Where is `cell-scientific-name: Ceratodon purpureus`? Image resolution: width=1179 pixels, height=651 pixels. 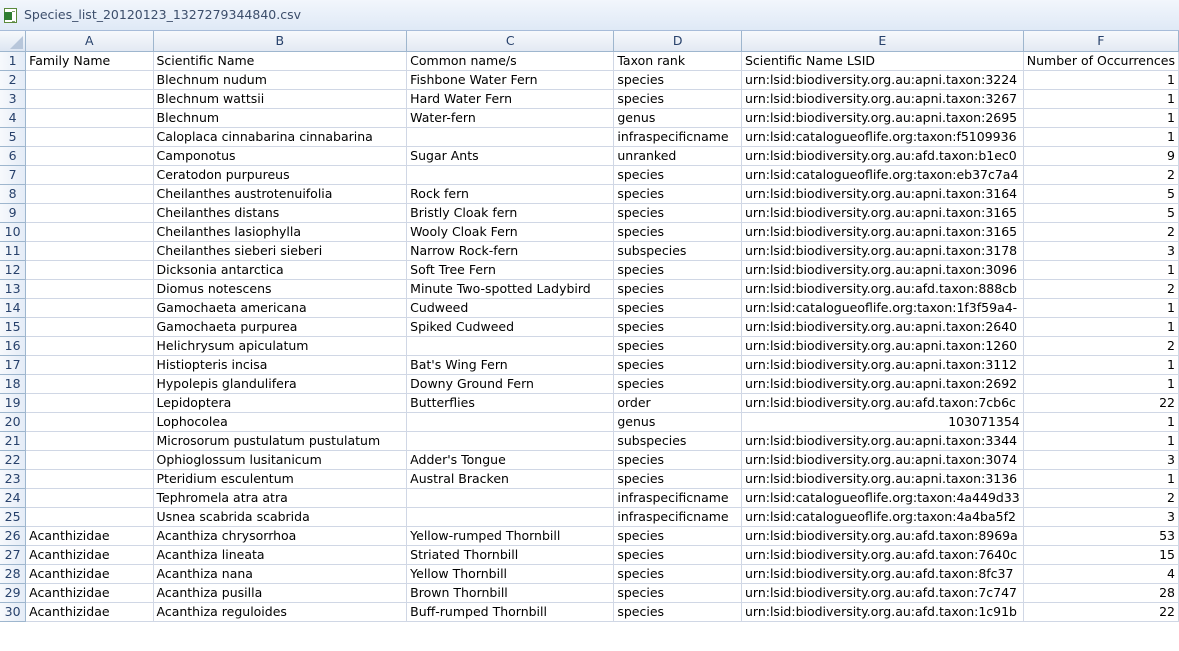 cell-scientific-name: Ceratodon purpureus is located at coordinates (280, 175).